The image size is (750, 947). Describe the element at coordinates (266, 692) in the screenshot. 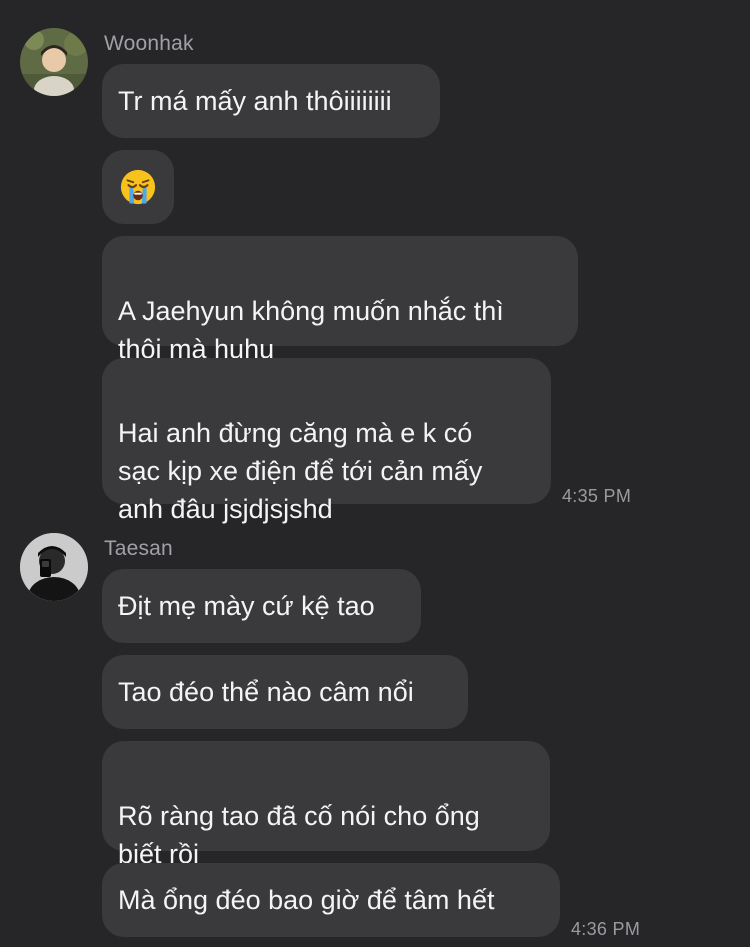

I see `message-text: Tao đéo thể nào câm nổi` at that location.